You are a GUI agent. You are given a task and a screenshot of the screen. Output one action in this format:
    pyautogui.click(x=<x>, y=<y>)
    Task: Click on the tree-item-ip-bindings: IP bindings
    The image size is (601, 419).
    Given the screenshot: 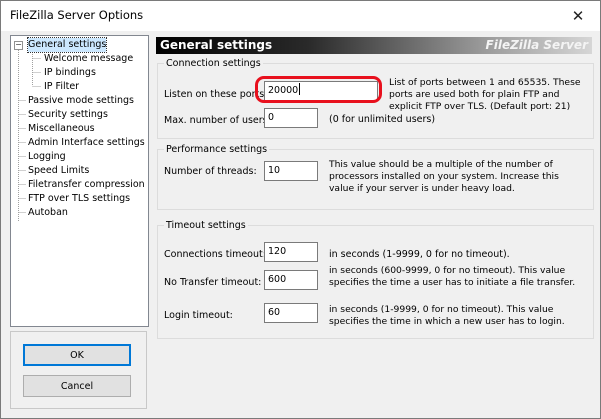 What is the action you would take?
    pyautogui.click(x=70, y=73)
    